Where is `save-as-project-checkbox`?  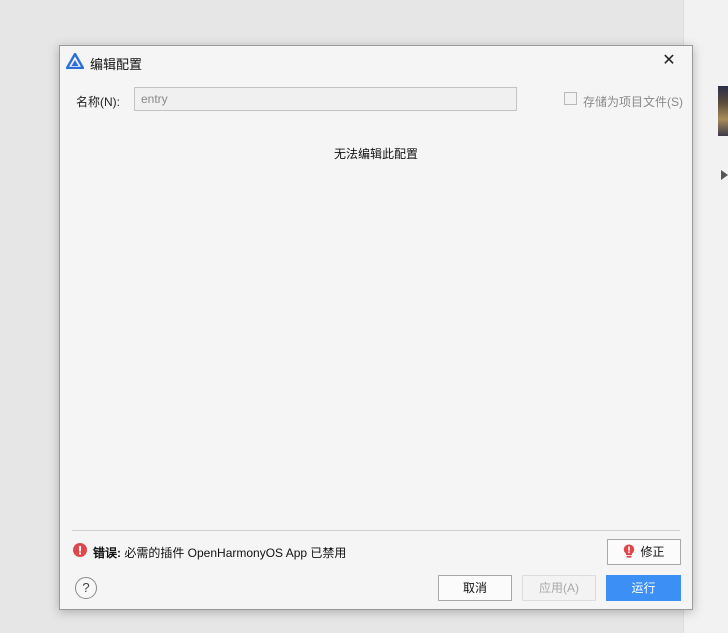 save-as-project-checkbox is located at coordinates (570, 98).